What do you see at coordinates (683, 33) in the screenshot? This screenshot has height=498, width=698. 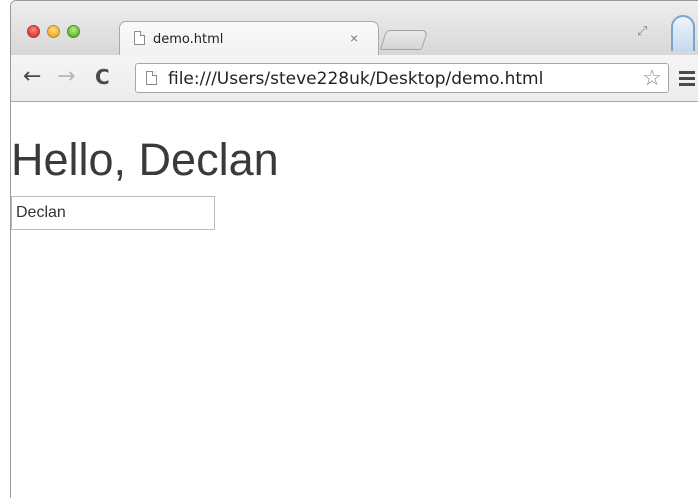 I see `profile-avatar-icon` at bounding box center [683, 33].